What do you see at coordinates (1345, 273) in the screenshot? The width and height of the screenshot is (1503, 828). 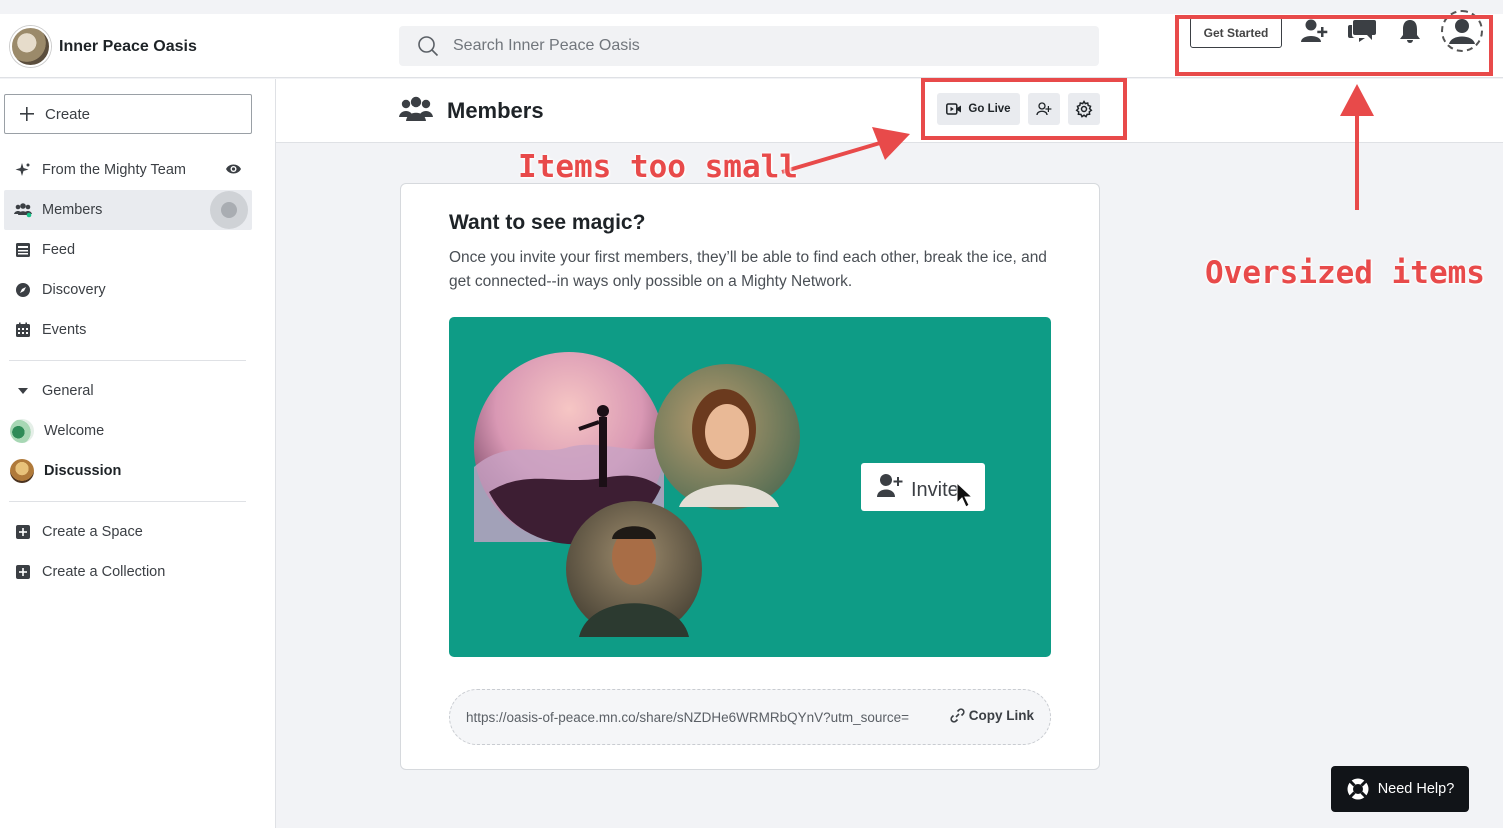 I see `annotation-oversized-items: Oversized items` at bounding box center [1345, 273].